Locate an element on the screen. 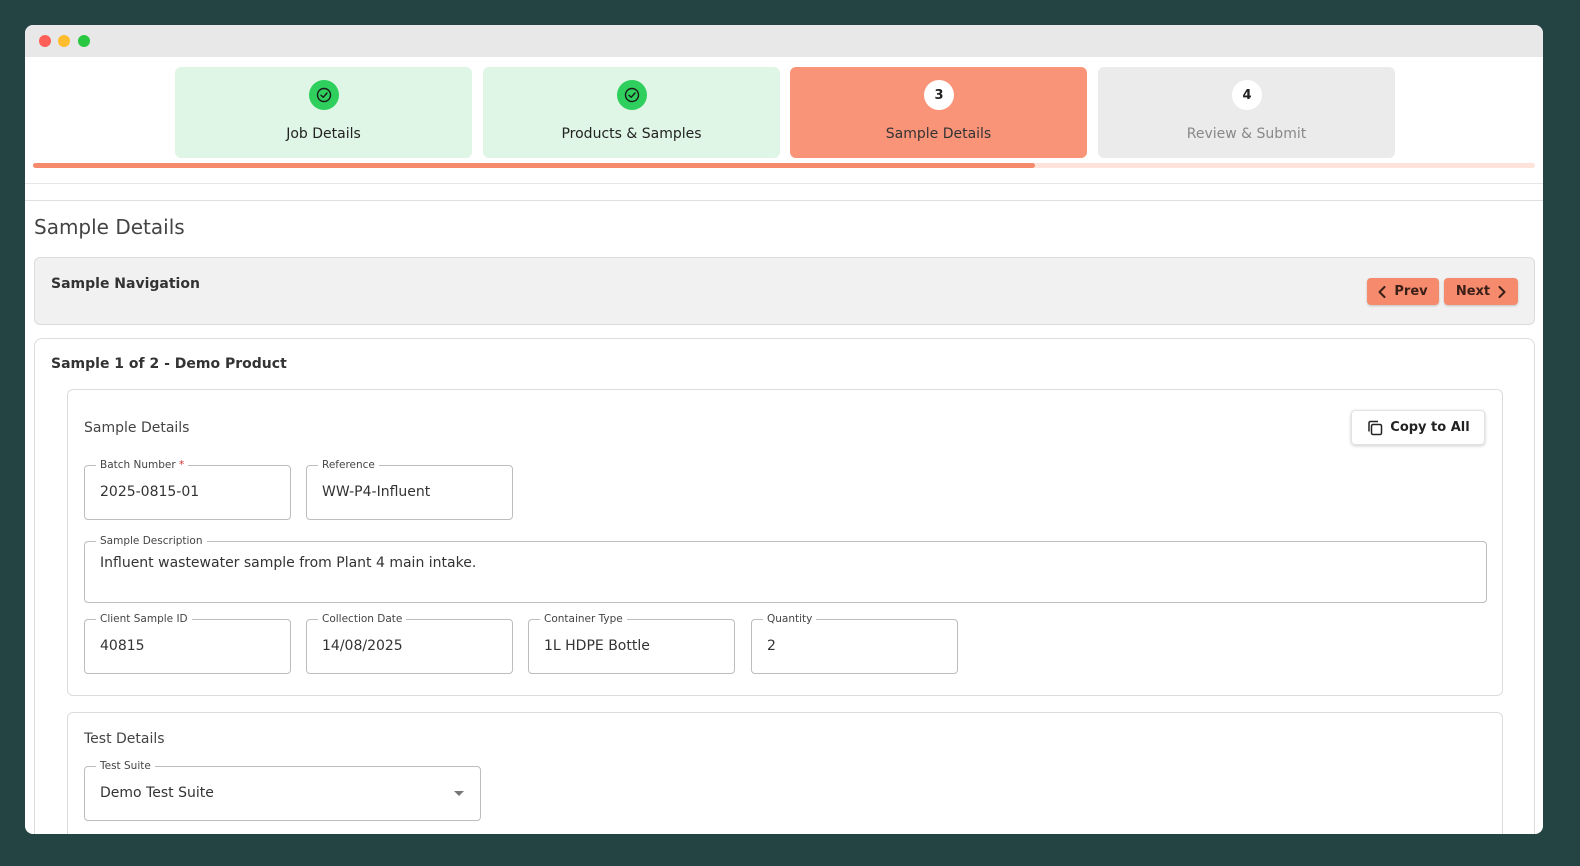  test-suite-select: Test Suite Demo Test Suite is located at coordinates (282, 790).